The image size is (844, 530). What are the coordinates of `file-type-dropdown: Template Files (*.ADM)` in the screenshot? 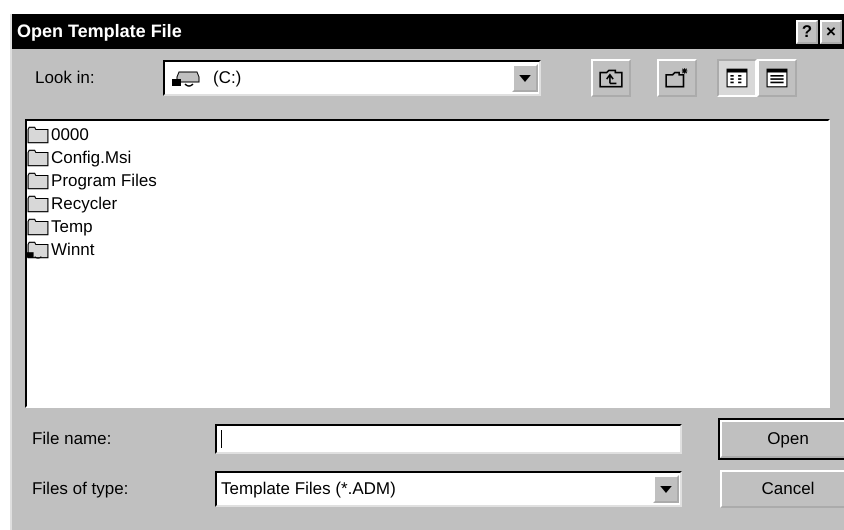 It's located at (448, 489).